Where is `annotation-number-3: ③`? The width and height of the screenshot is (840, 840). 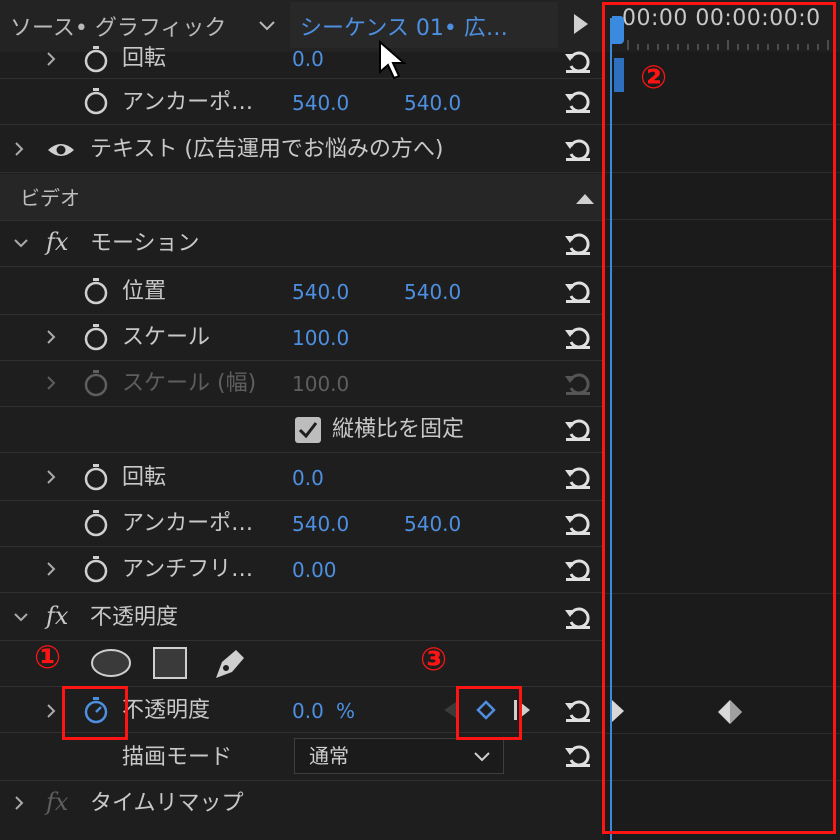 annotation-number-3: ③ is located at coordinates (434, 659).